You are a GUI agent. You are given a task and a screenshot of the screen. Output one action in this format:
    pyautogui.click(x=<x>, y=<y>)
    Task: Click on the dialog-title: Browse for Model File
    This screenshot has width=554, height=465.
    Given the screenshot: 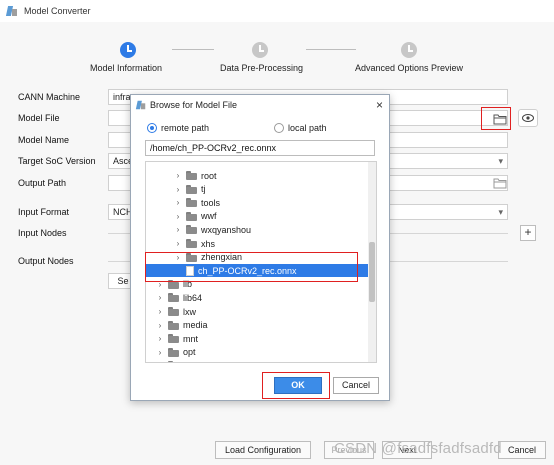 What is the action you would take?
    pyautogui.click(x=194, y=105)
    